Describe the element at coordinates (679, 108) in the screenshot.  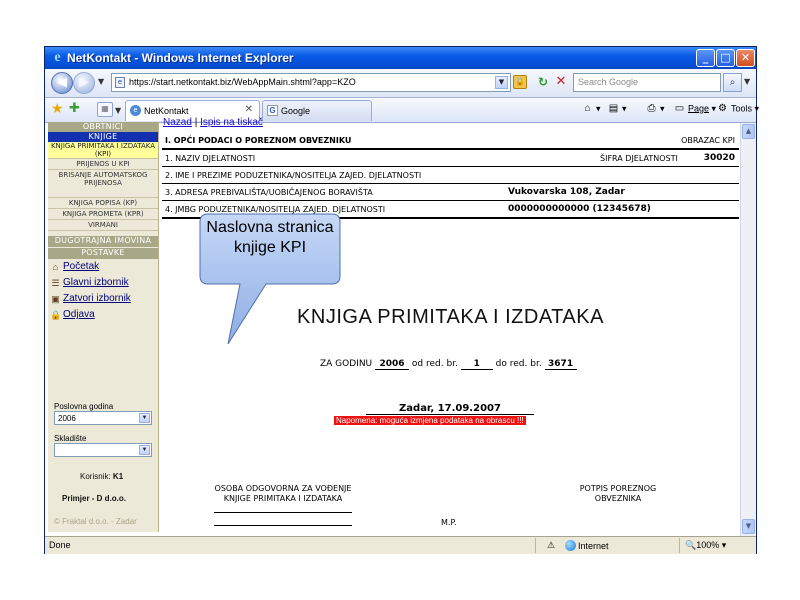
I see `page-icon: ▭` at that location.